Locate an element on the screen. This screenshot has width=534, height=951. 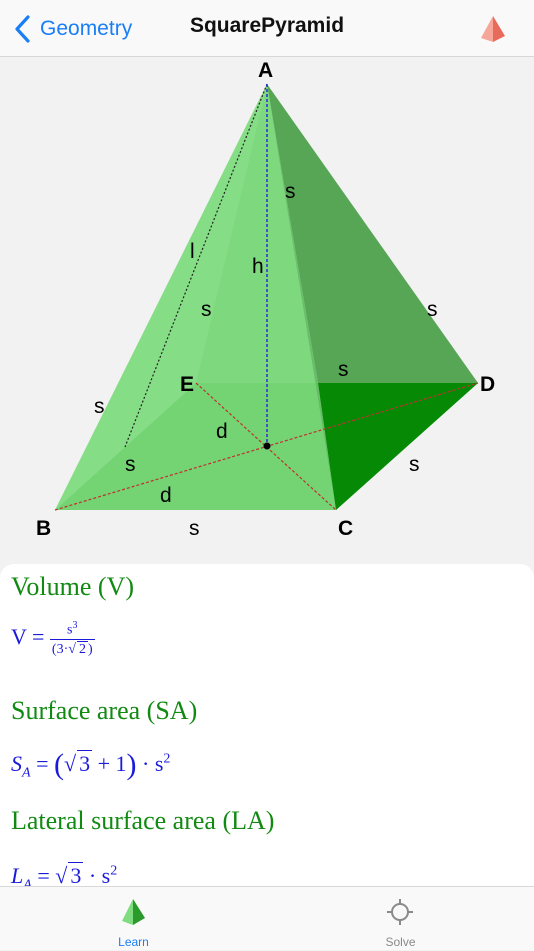
label-edge-be: s is located at coordinates (130, 464).